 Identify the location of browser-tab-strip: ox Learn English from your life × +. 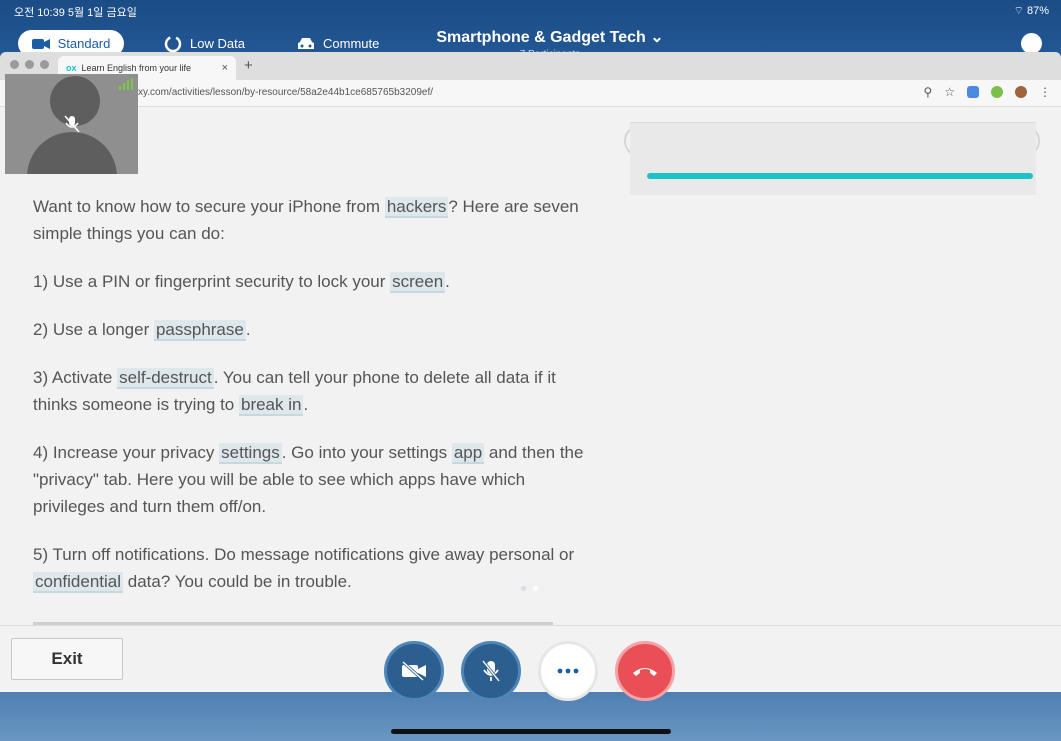
(530, 66).